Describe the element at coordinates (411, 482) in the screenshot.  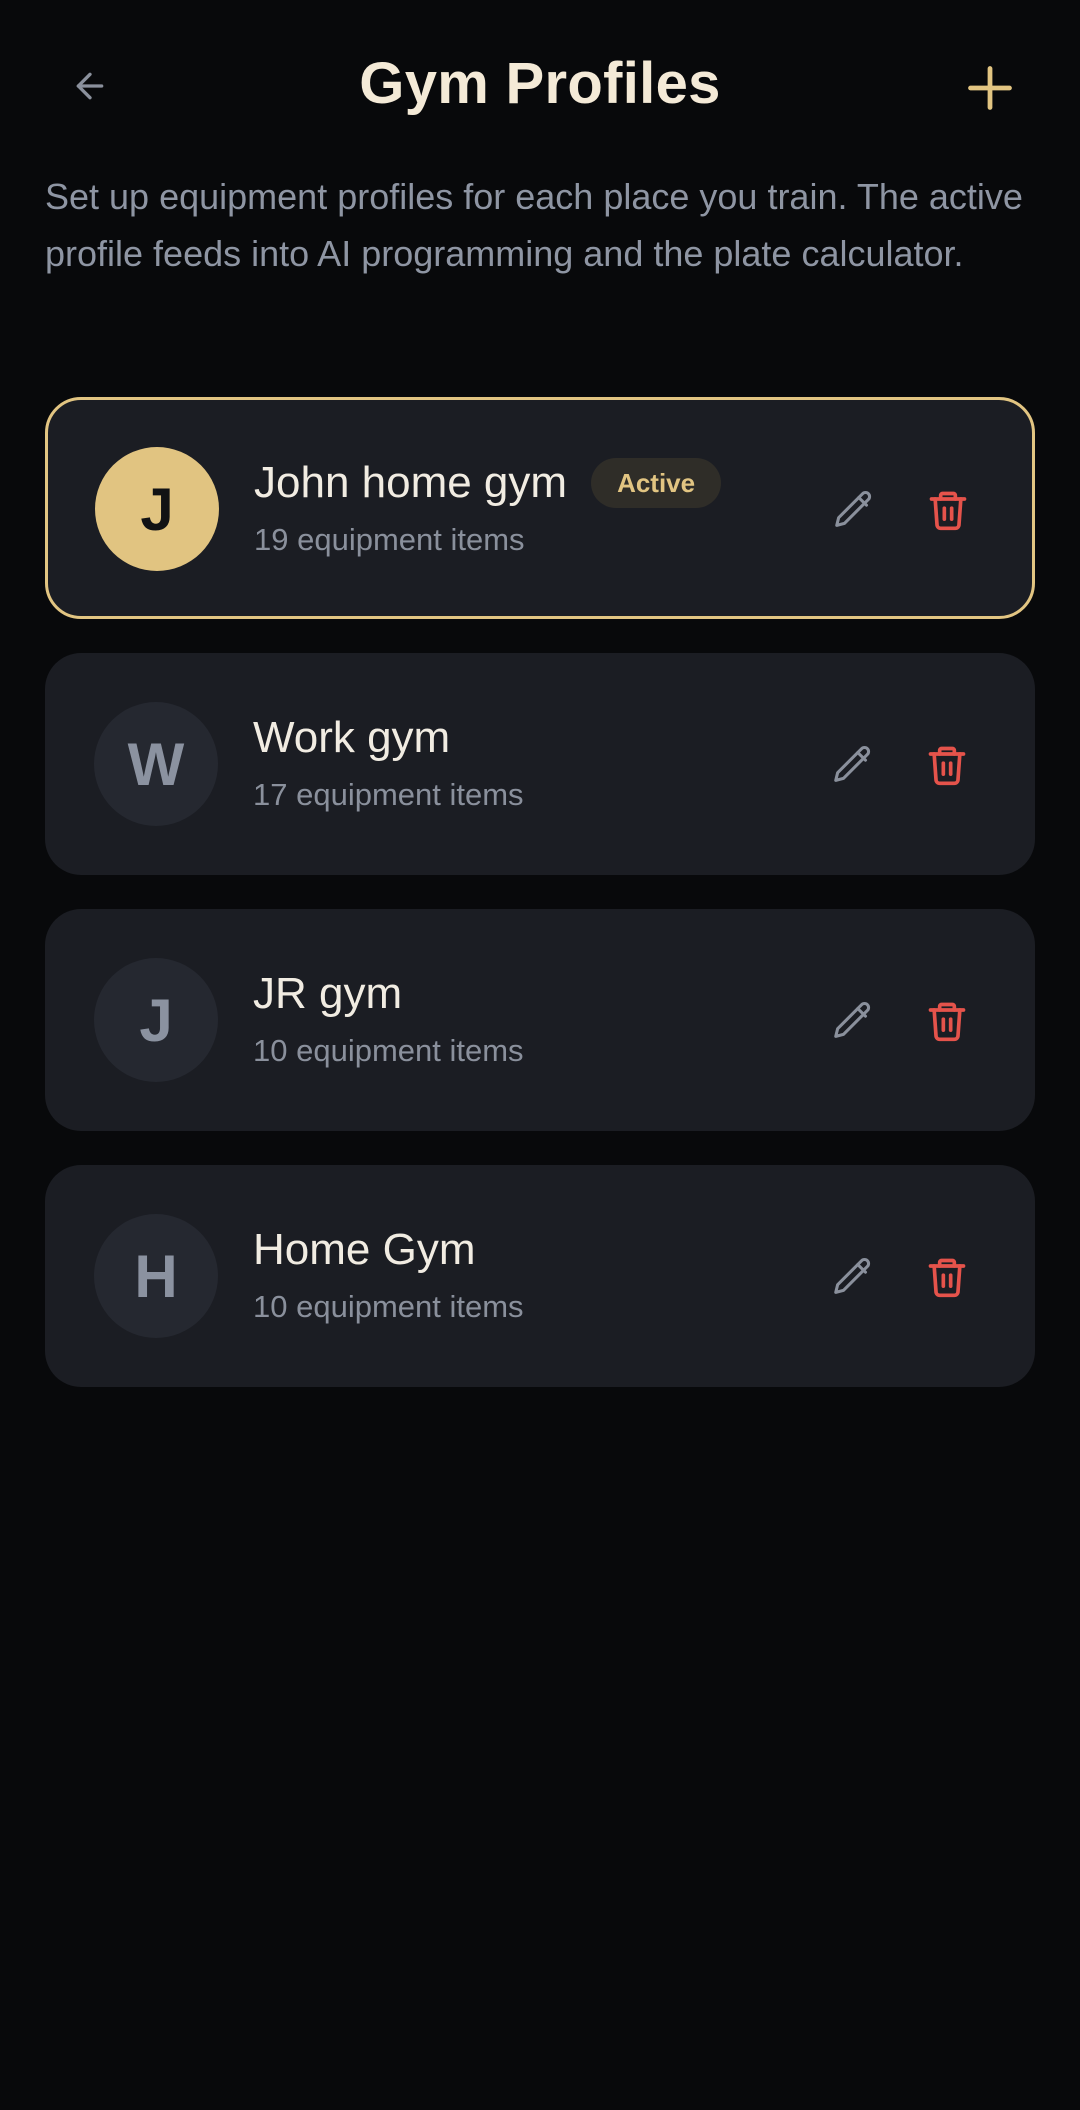
I see `profile-name: John home gym` at that location.